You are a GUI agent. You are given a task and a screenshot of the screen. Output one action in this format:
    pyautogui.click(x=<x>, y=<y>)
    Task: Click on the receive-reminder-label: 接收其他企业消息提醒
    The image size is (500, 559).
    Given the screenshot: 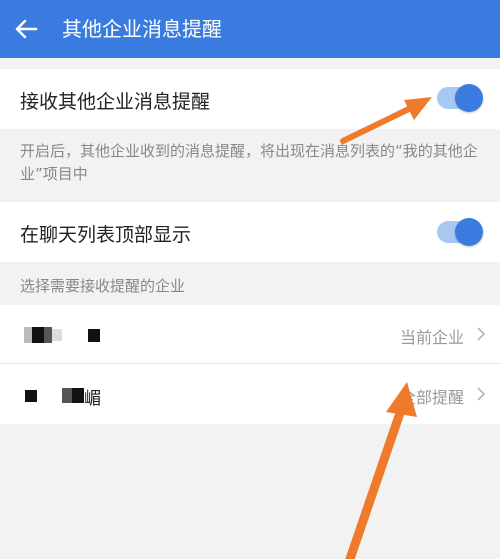 What is the action you would take?
    pyautogui.click(x=115, y=102)
    